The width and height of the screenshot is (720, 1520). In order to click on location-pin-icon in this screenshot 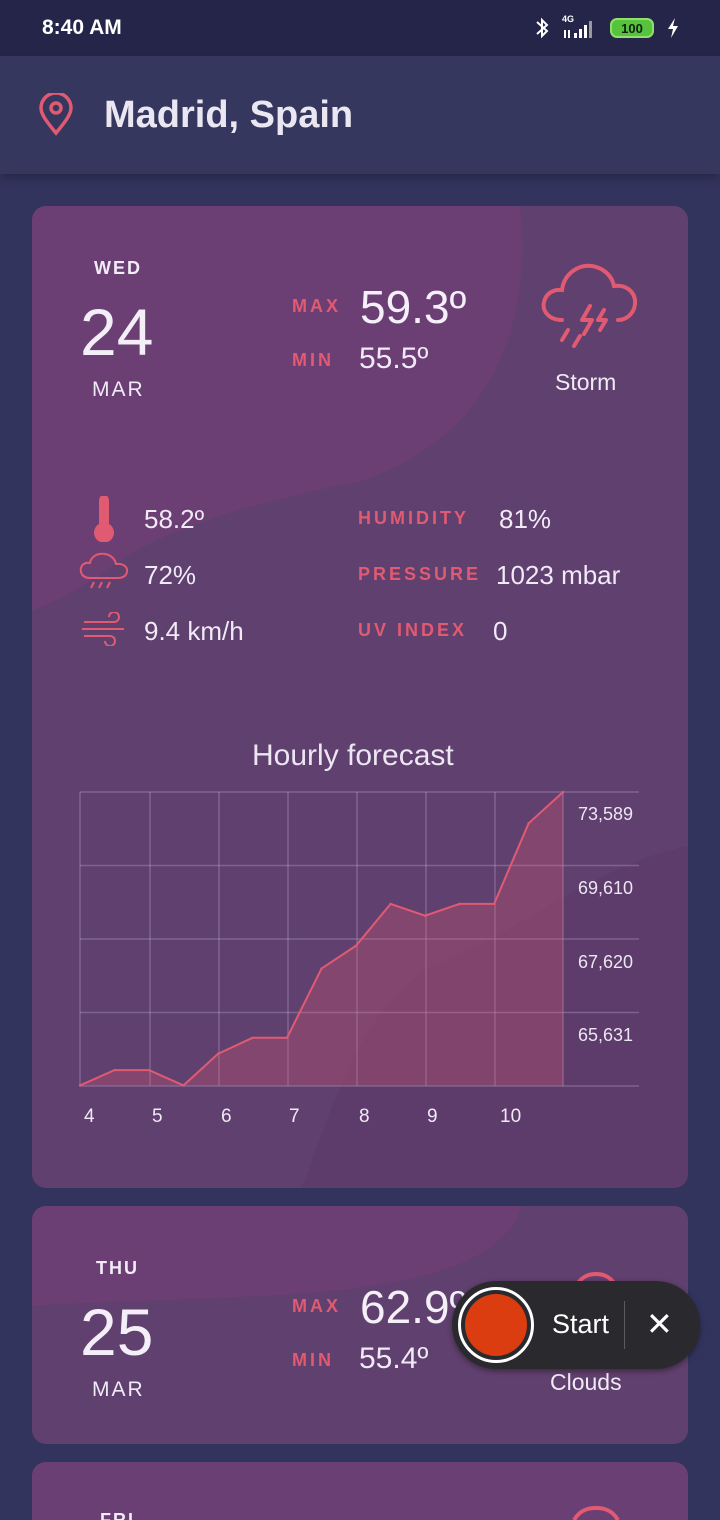, I will do `click(56, 114)`.